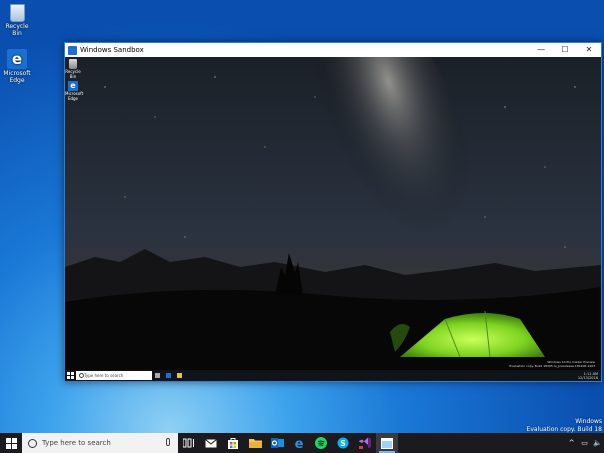  I want to click on taskbar-task-view, so click(189, 443).